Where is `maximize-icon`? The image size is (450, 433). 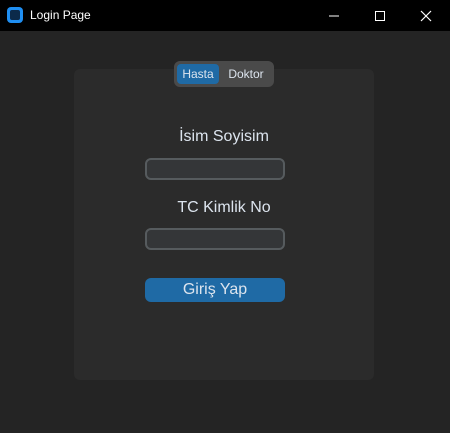
maximize-icon is located at coordinates (380, 15).